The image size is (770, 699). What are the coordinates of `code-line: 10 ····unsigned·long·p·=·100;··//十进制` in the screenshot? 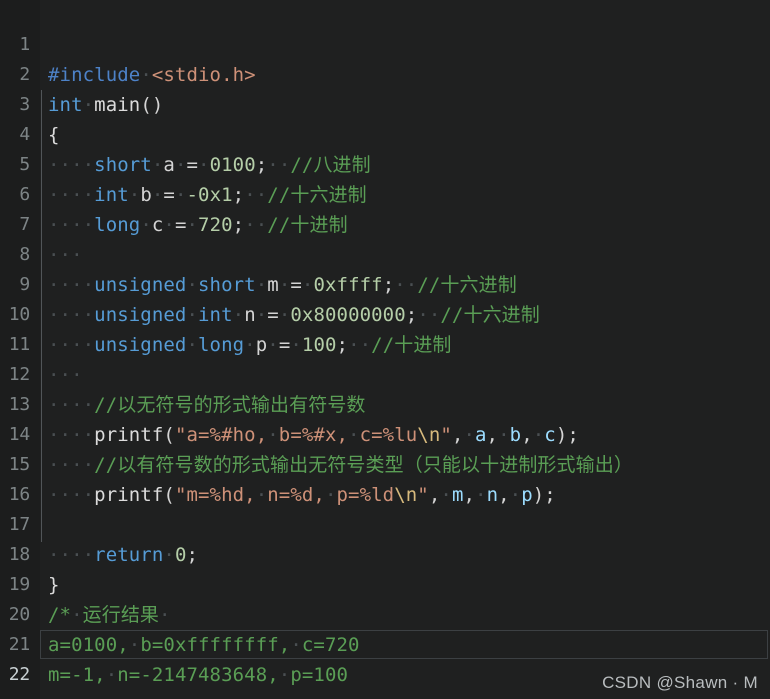 It's located at (385, 313).